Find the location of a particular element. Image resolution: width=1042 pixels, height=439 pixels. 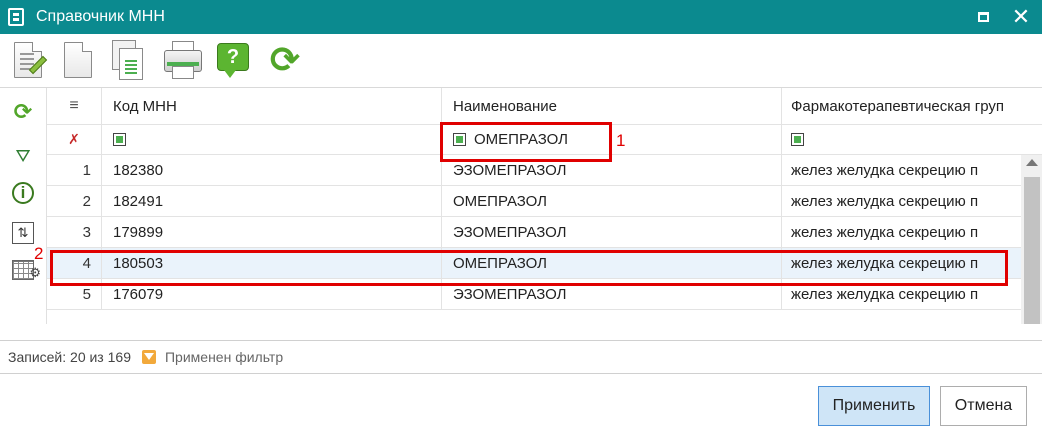

maximize-button is located at coordinates (983, 17).